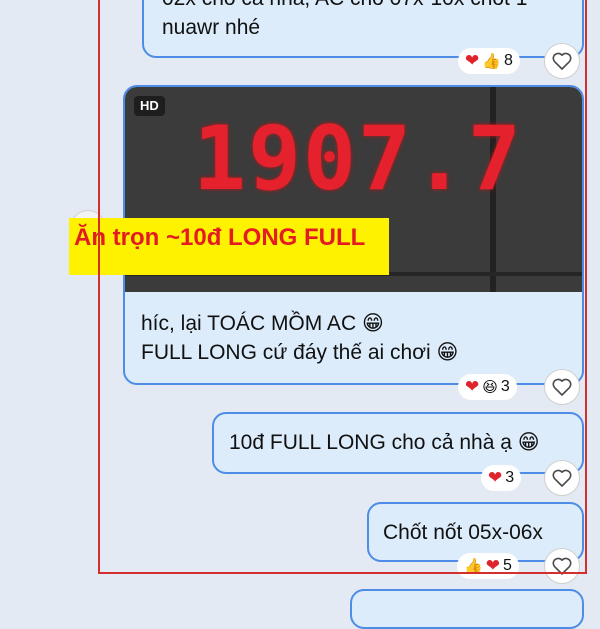  Describe the element at coordinates (211, 27) in the screenshot. I see `message-line: nuawr nhé` at that location.